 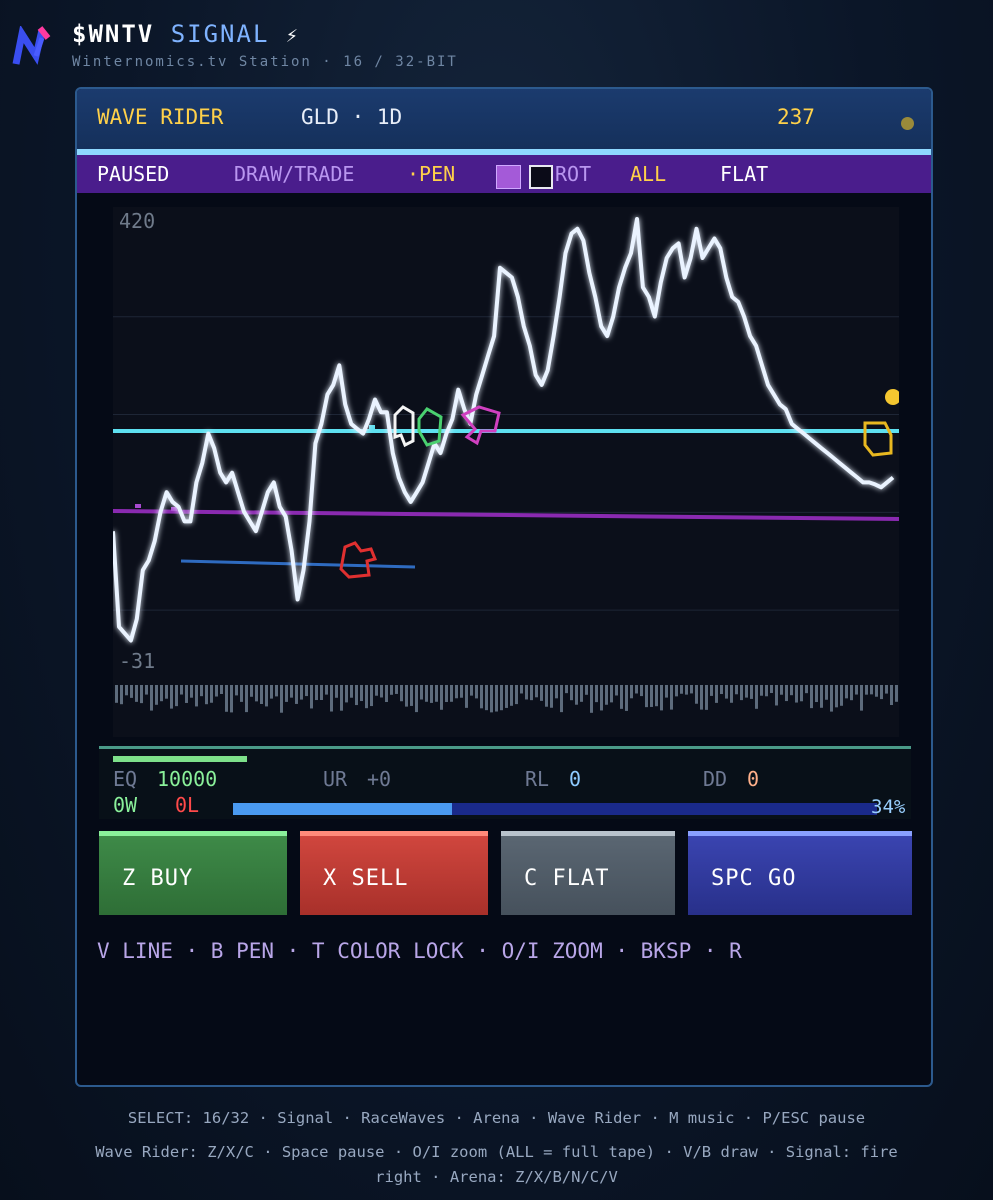 What do you see at coordinates (294, 174) in the screenshot?
I see `draw-trade-toggle: DRAW/TRADE` at bounding box center [294, 174].